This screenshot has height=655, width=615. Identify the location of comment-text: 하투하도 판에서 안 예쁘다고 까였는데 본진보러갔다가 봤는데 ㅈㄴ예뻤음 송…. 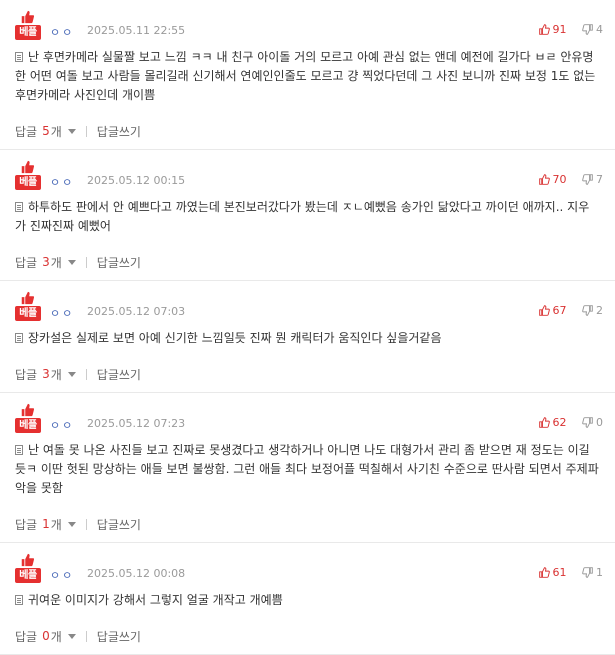
(302, 216).